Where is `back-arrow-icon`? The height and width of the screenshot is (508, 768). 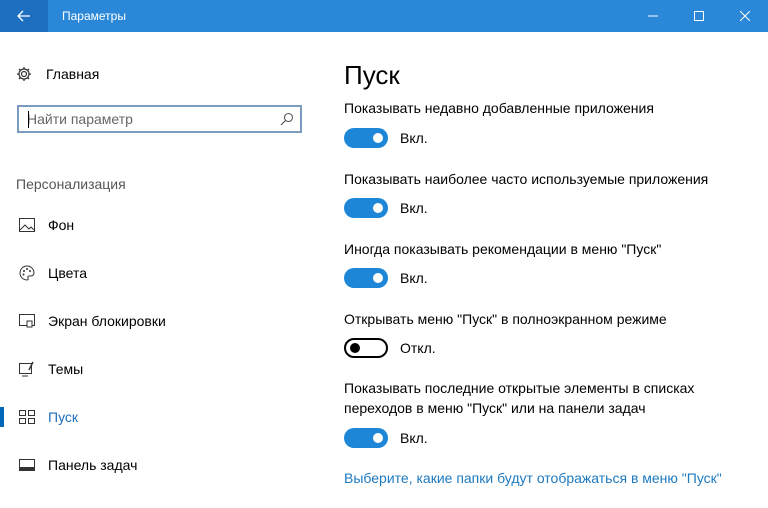 back-arrow-icon is located at coordinates (23, 16).